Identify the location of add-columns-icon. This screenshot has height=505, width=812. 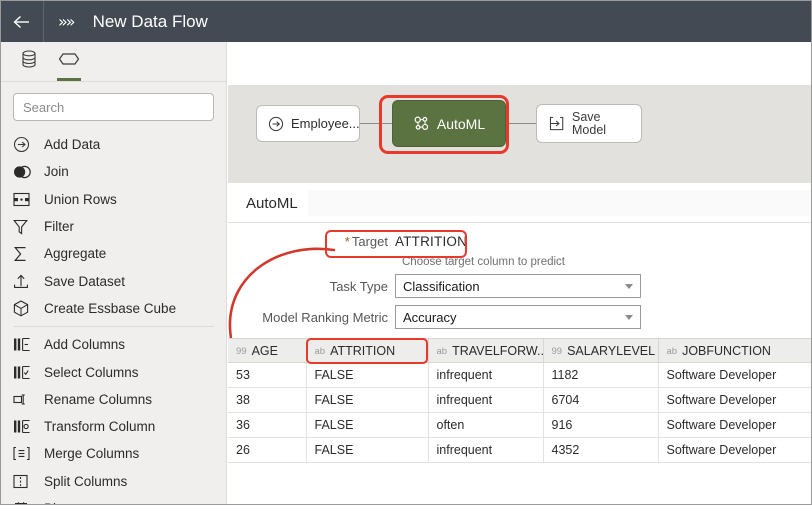
(24, 345).